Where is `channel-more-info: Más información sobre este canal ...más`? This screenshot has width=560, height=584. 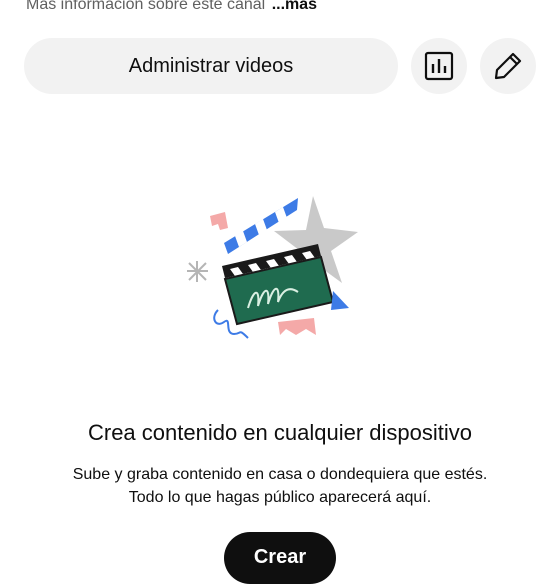
channel-more-info: Más información sobre este canal ...más is located at coordinates (171, 7).